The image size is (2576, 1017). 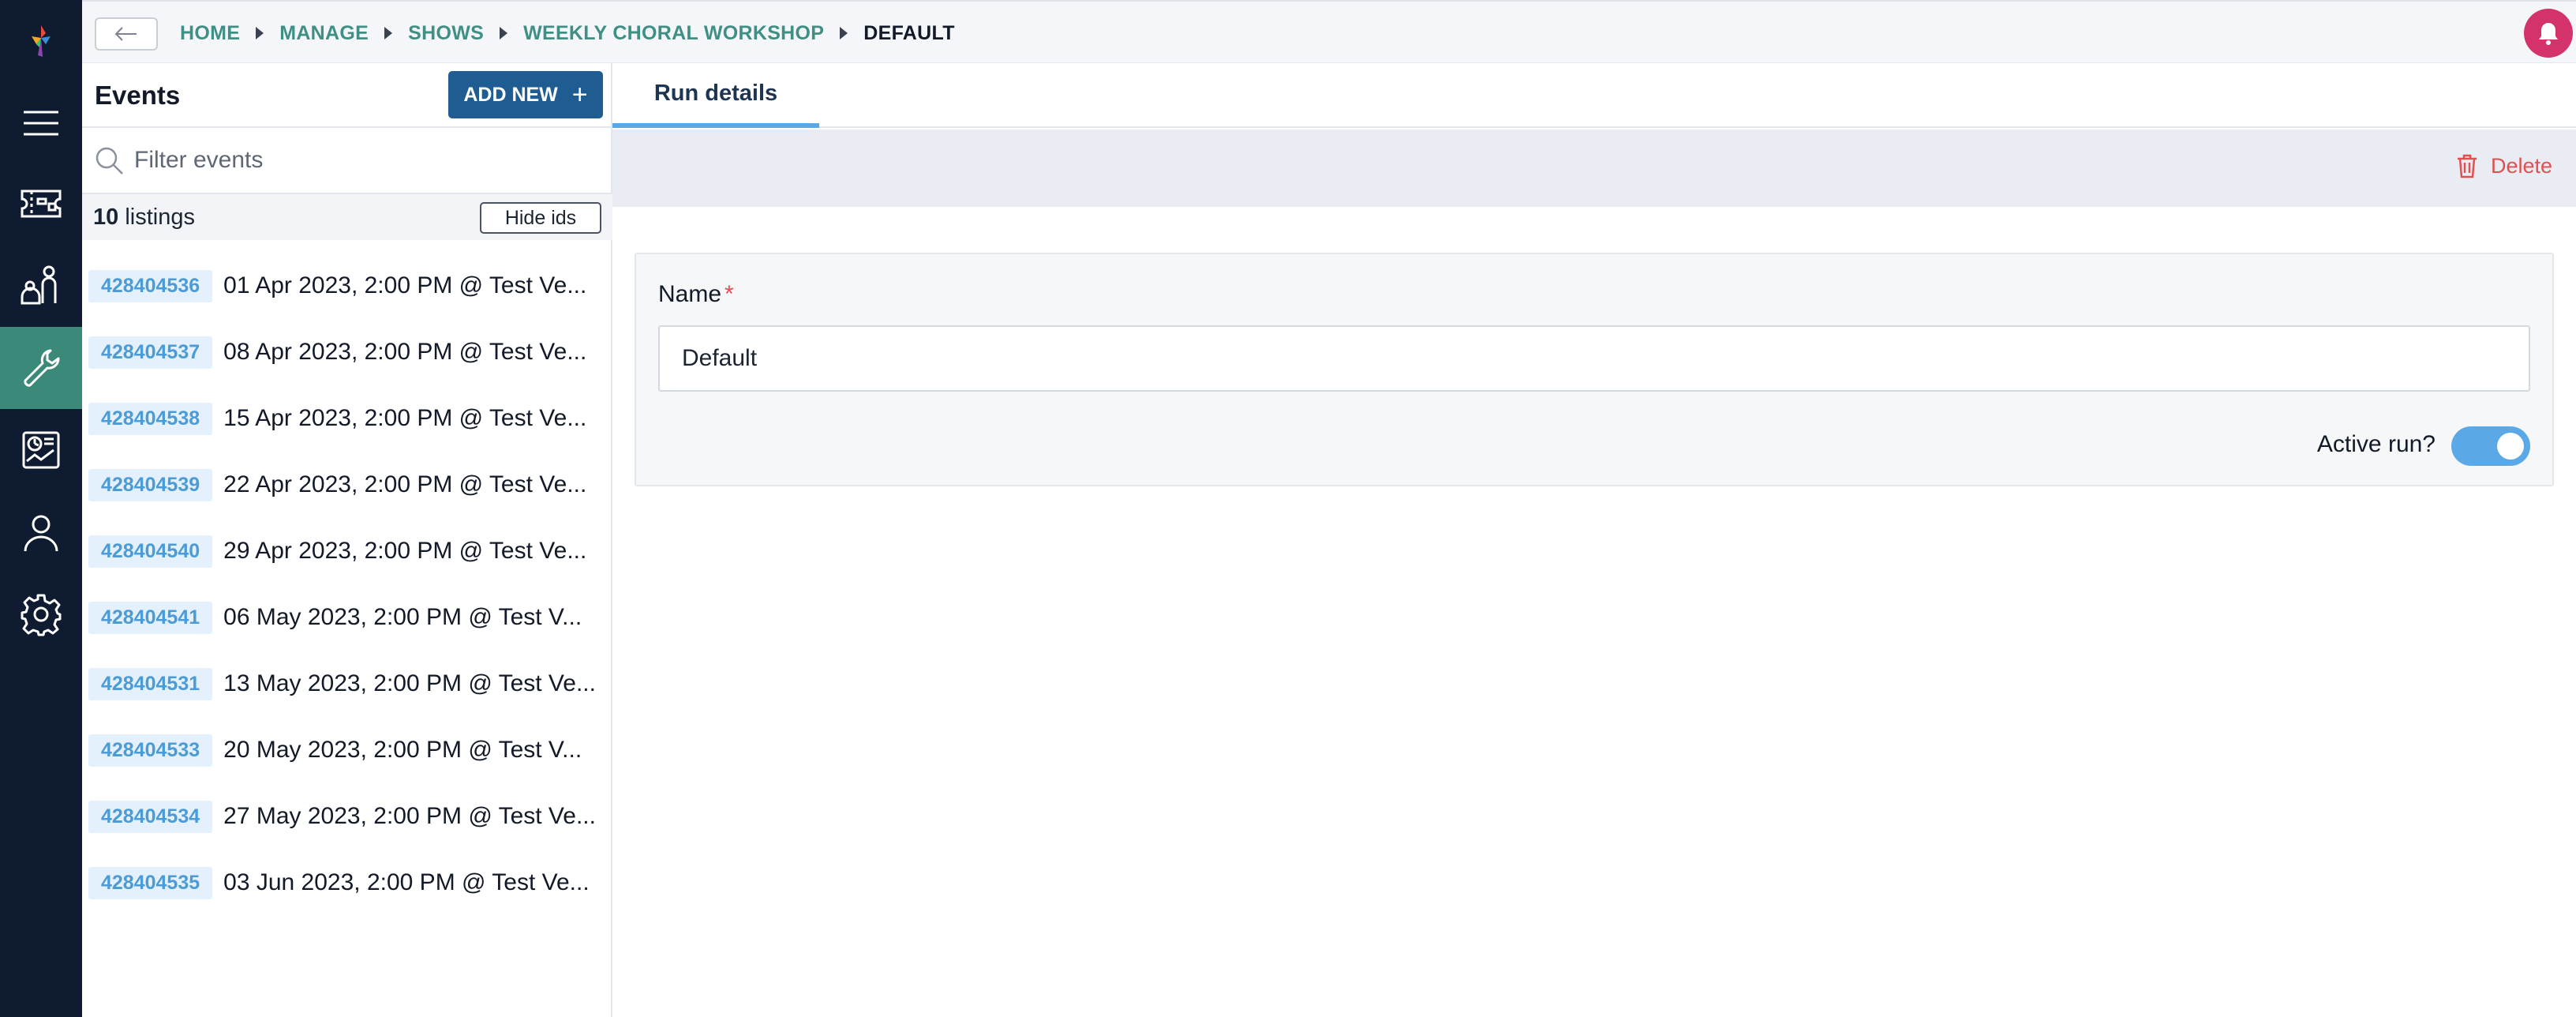 What do you see at coordinates (1594, 168) in the screenshot?
I see `action-bar: Delete` at bounding box center [1594, 168].